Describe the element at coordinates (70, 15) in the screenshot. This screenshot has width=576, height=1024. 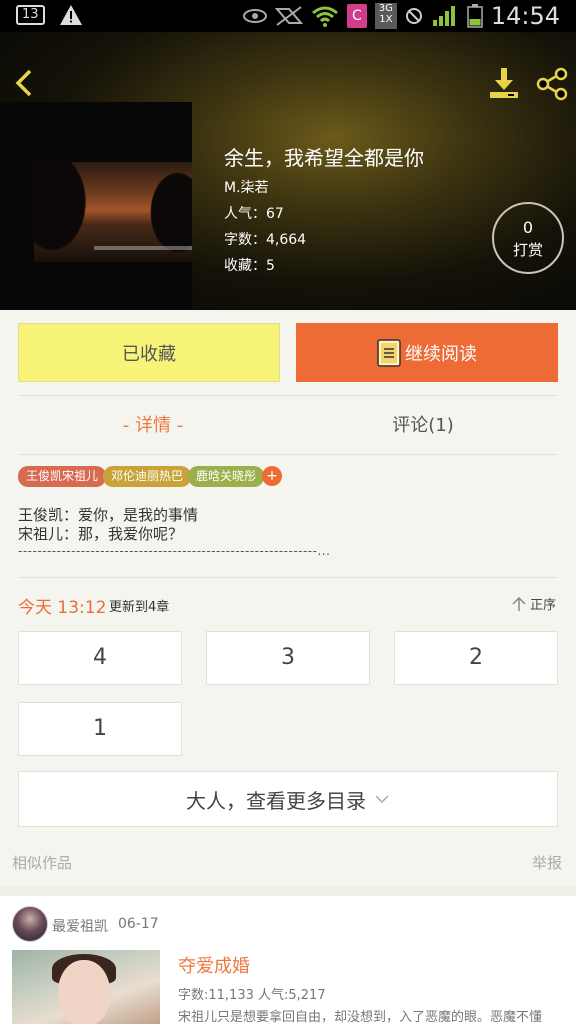
I see `warning-icon` at that location.